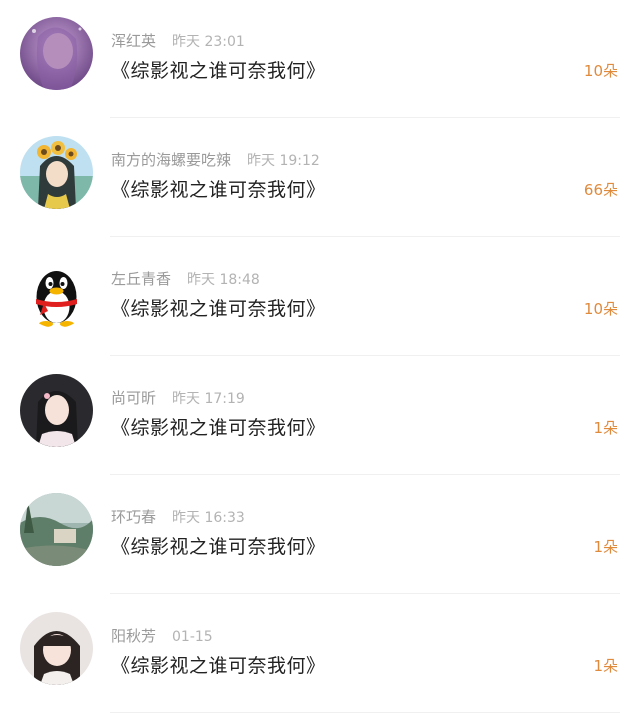 This screenshot has height=713, width=640. What do you see at coordinates (208, 518) in the screenshot?
I see `gift-time: 昨天 16:33` at bounding box center [208, 518].